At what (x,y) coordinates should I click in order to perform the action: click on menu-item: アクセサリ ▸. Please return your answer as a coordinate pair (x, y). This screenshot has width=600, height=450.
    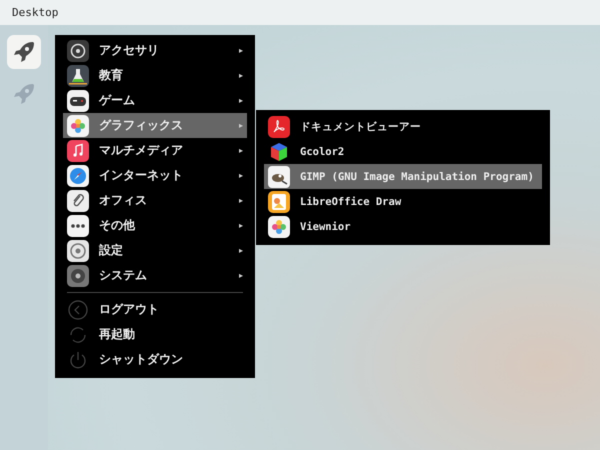
    Looking at the image, I should click on (155, 50).